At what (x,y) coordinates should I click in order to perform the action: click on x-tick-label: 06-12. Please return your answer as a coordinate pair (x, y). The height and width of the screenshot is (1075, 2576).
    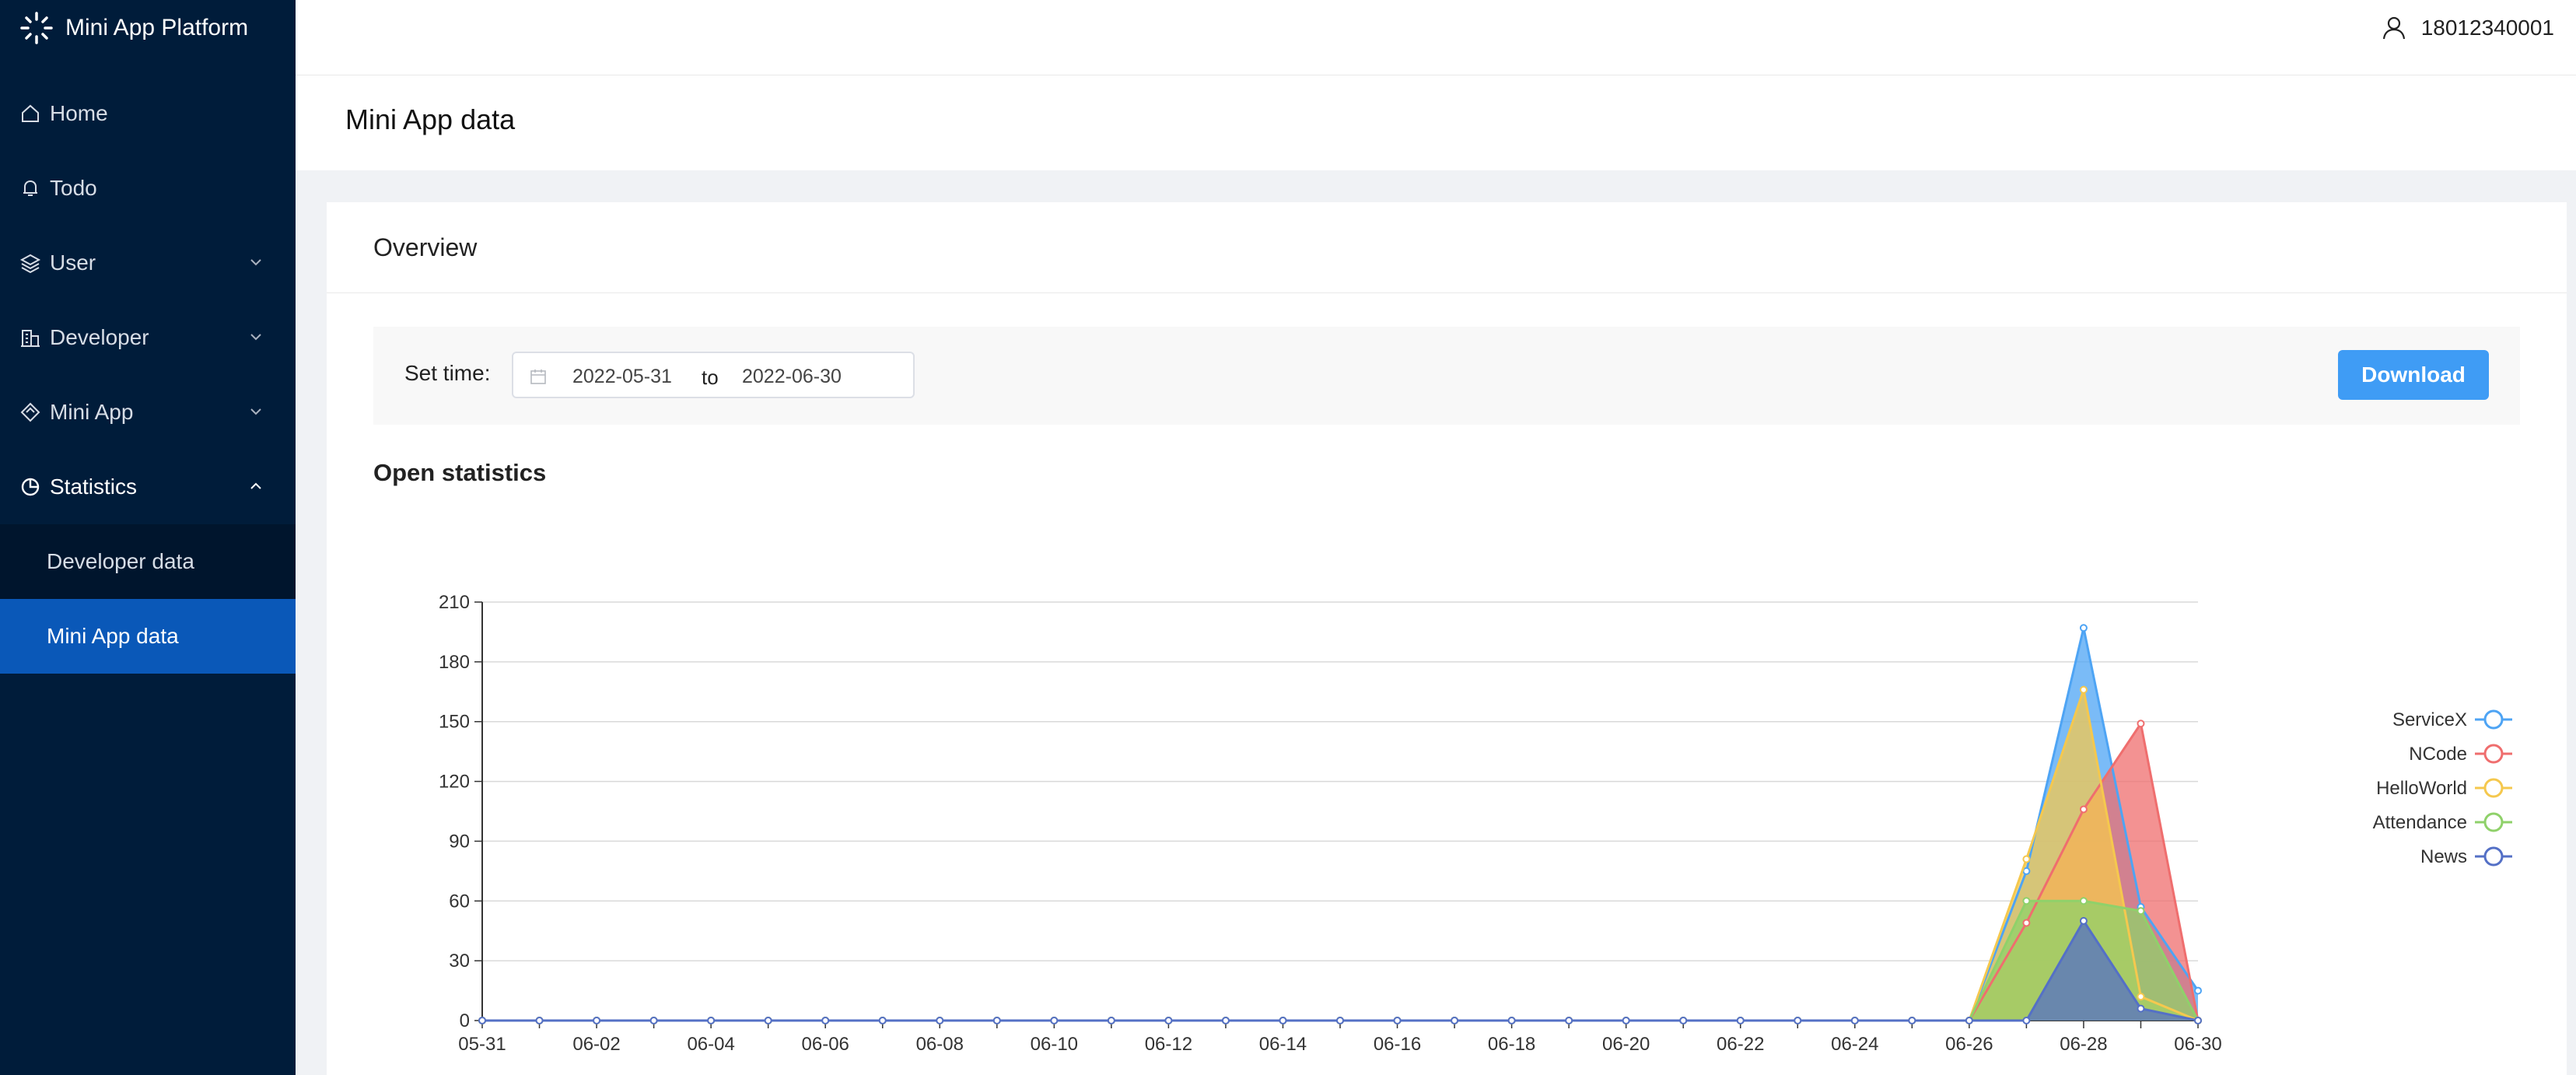
    Looking at the image, I should click on (1168, 1044).